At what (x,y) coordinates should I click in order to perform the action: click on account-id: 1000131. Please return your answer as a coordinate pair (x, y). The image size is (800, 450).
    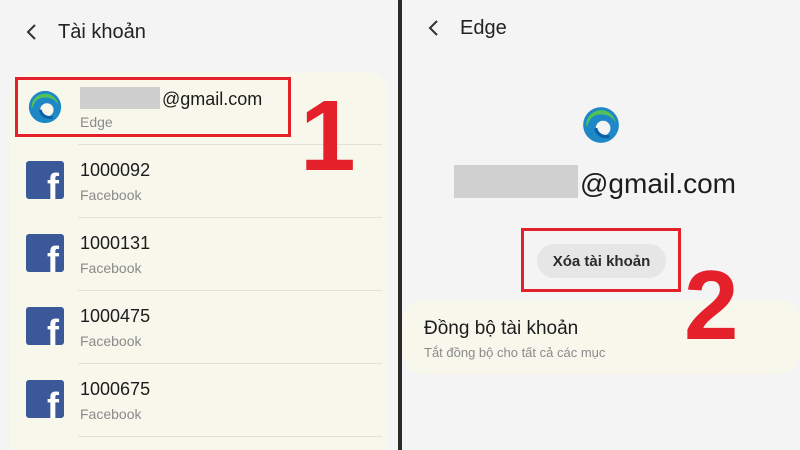
    Looking at the image, I should click on (115, 243).